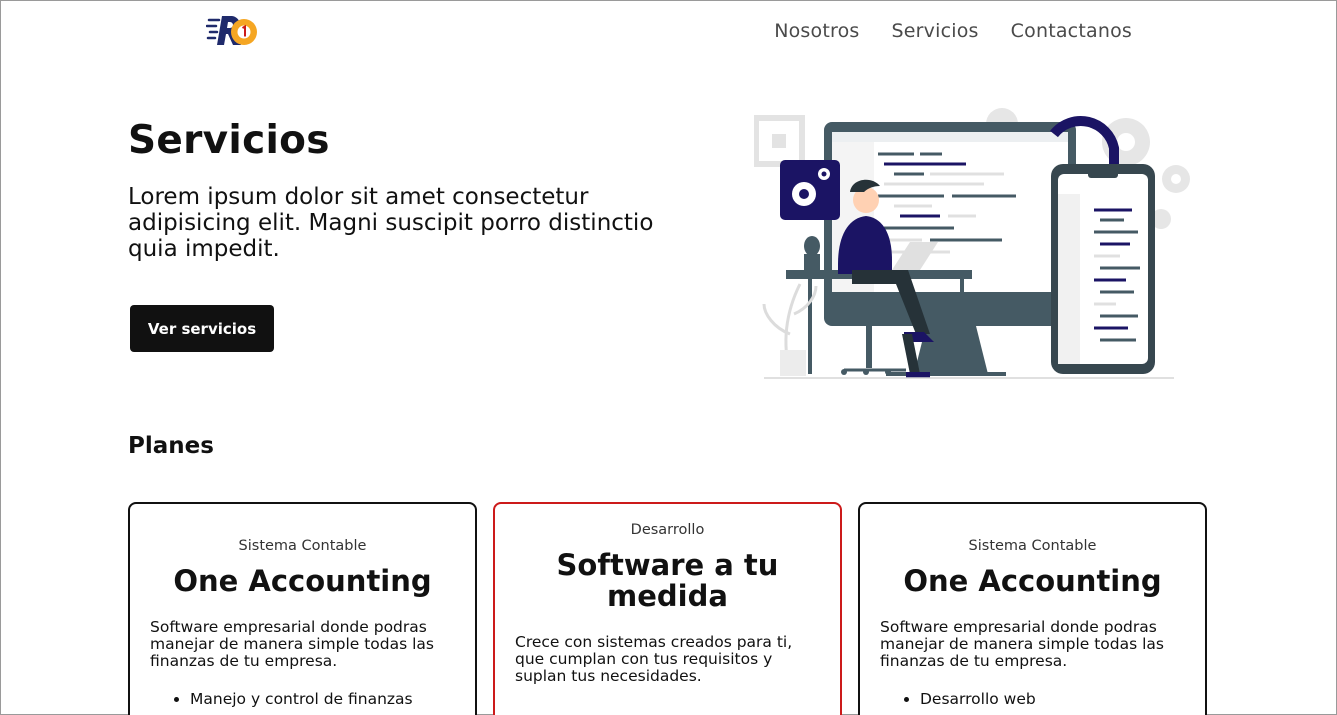  I want to click on nav-servicios: Servicios, so click(935, 31).